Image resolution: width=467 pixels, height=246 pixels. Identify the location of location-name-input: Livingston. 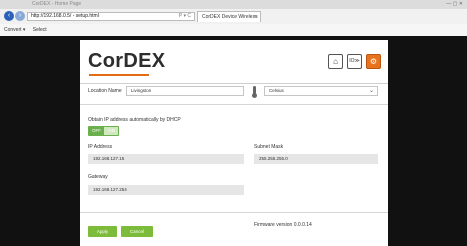
(185, 91).